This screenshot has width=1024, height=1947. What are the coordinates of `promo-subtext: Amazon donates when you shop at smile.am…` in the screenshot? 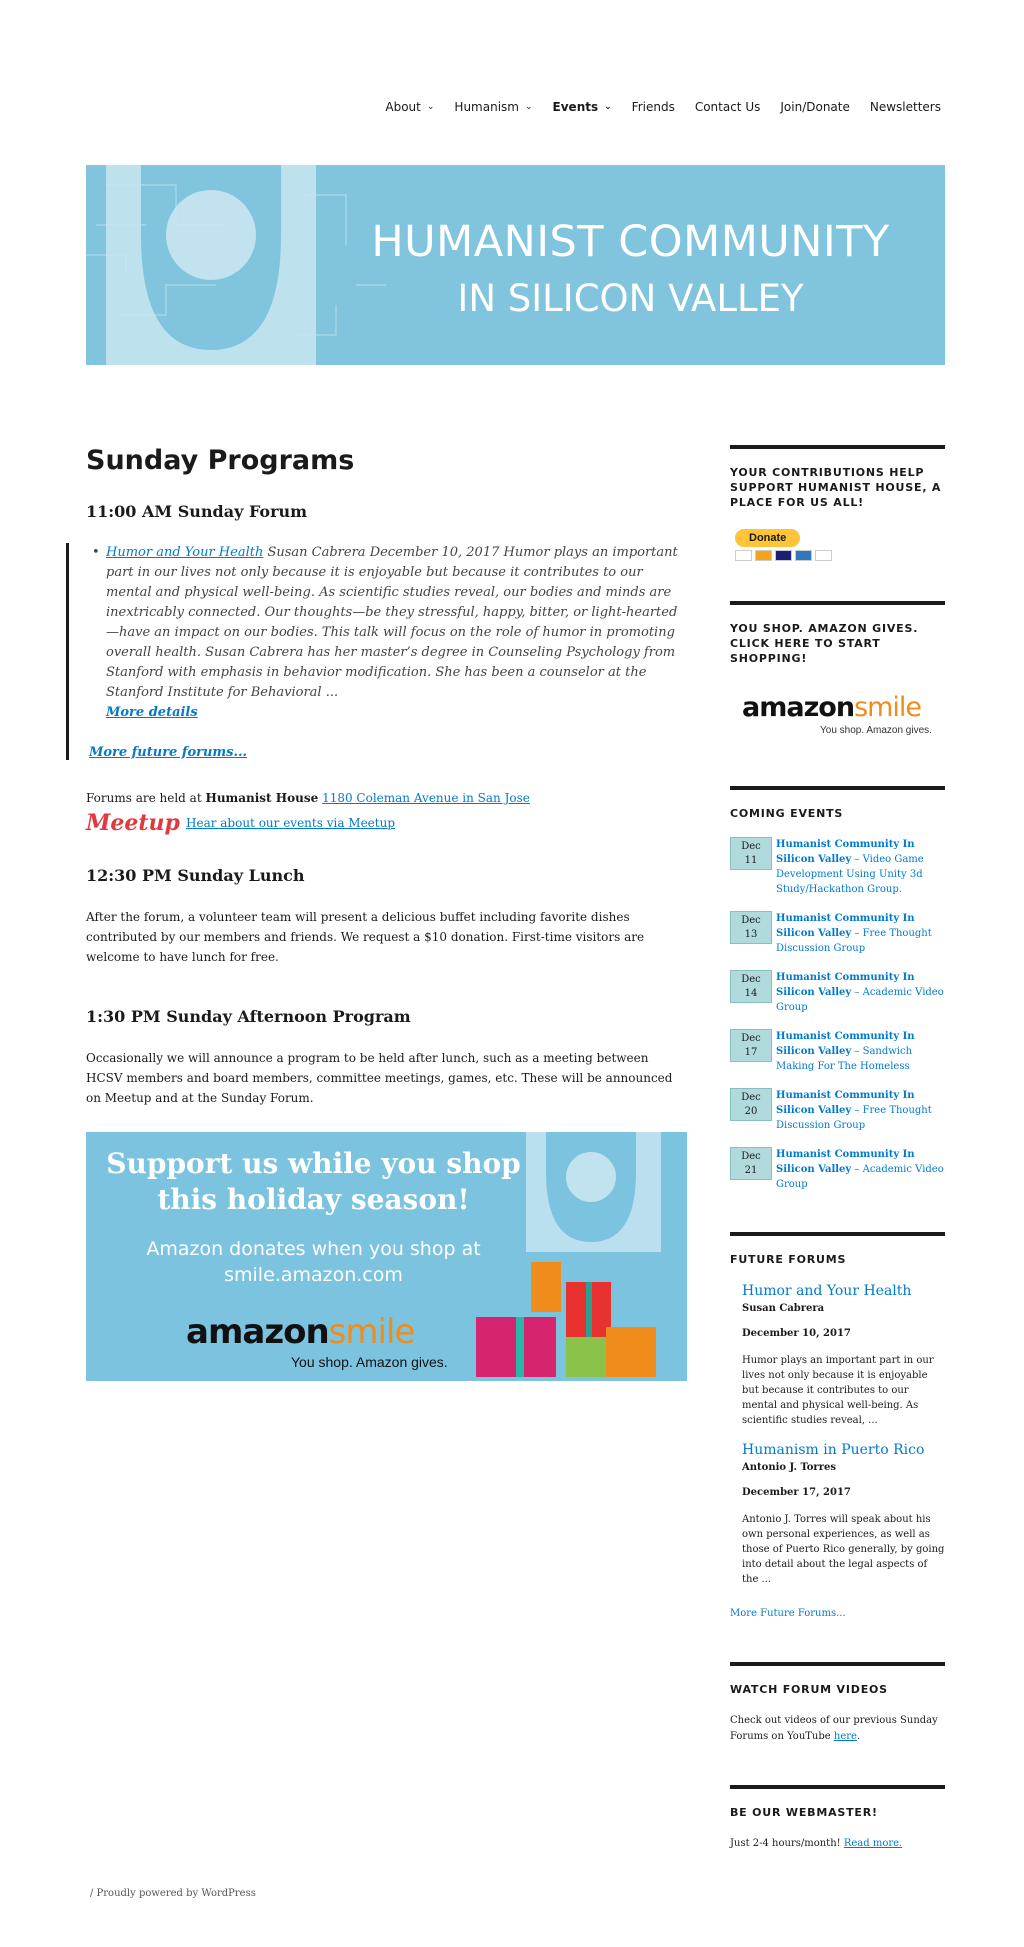 It's located at (313, 1262).